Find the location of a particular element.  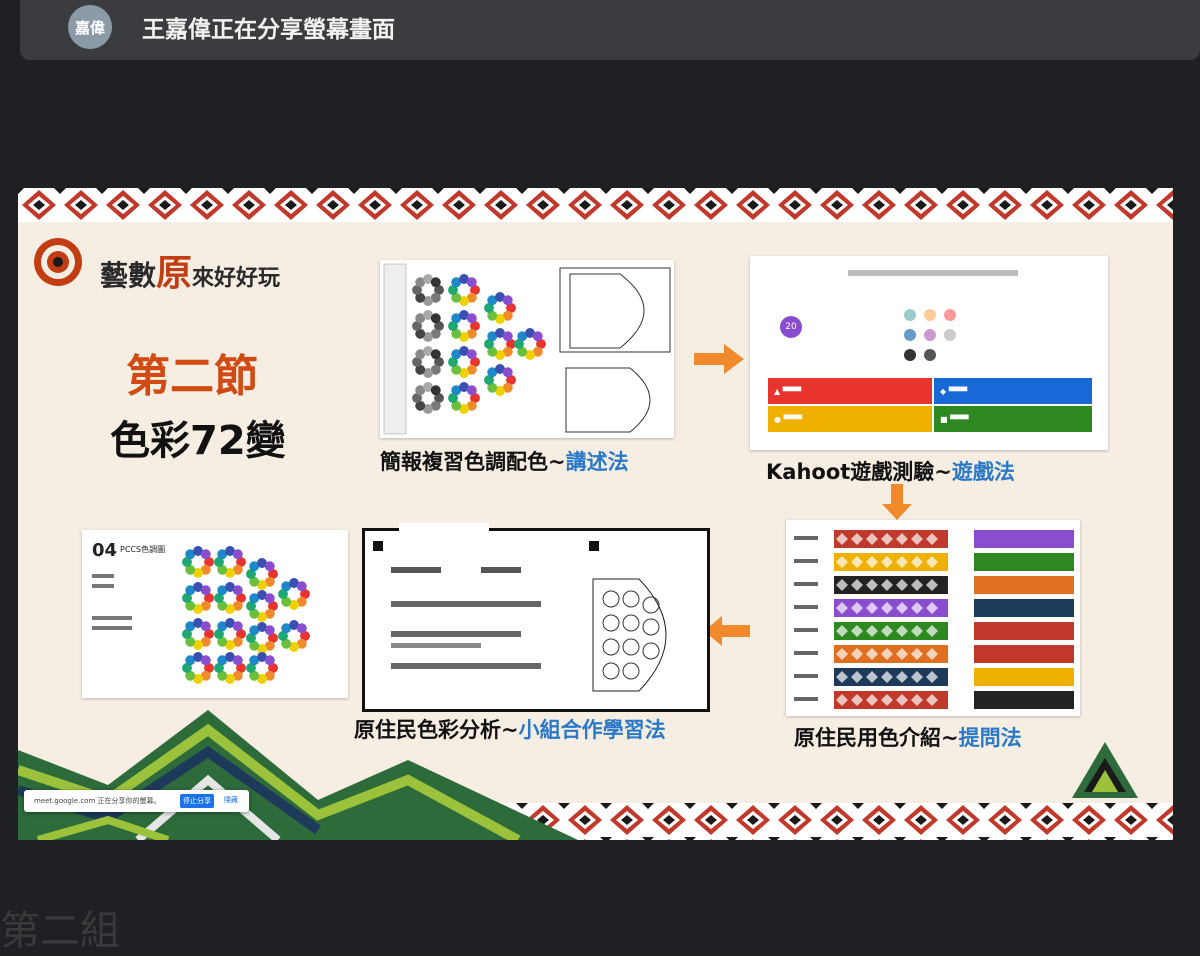

slide-subtitle: 色彩72變 is located at coordinates (198, 441).